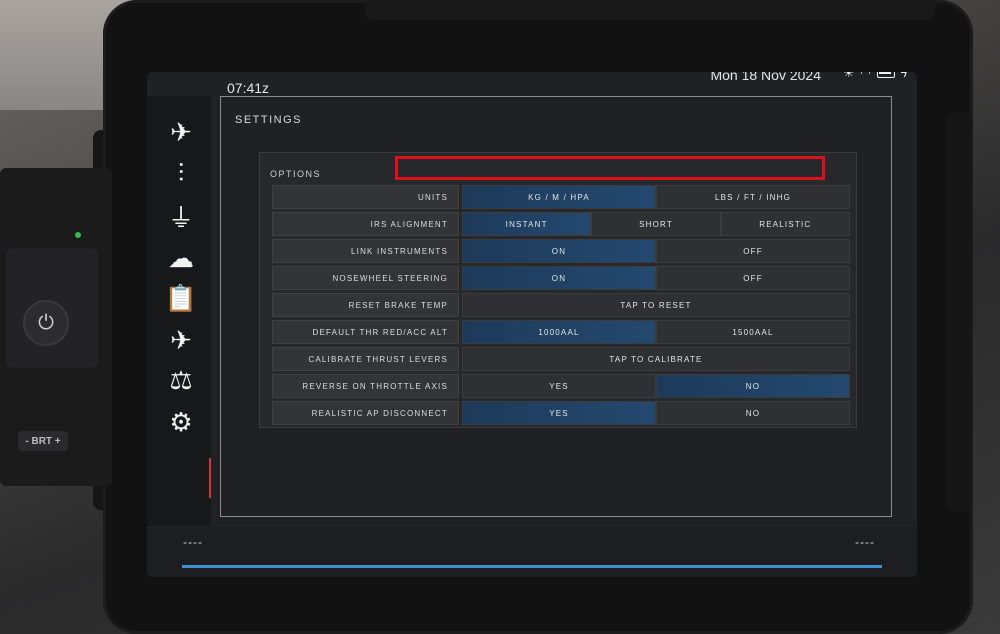 The width and height of the screenshot is (1000, 634). What do you see at coordinates (532, 552) in the screenshot?
I see `footer-bar: ---- ----` at bounding box center [532, 552].